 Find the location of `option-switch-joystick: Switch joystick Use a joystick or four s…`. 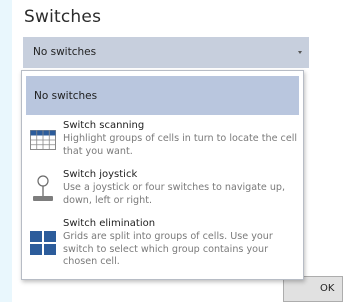

option-switch-joystick: Switch joystick Use a joystick or four s… is located at coordinates (162, 191).